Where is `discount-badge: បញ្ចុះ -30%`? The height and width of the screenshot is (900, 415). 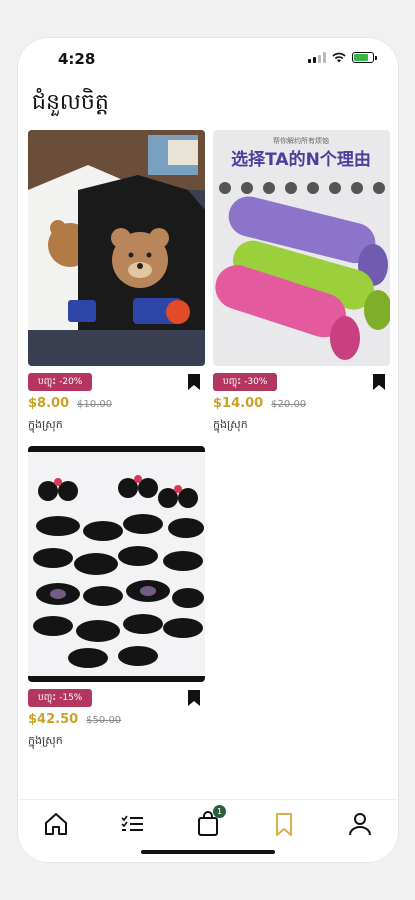 discount-badge: បញ្ចុះ -30% is located at coordinates (245, 382).